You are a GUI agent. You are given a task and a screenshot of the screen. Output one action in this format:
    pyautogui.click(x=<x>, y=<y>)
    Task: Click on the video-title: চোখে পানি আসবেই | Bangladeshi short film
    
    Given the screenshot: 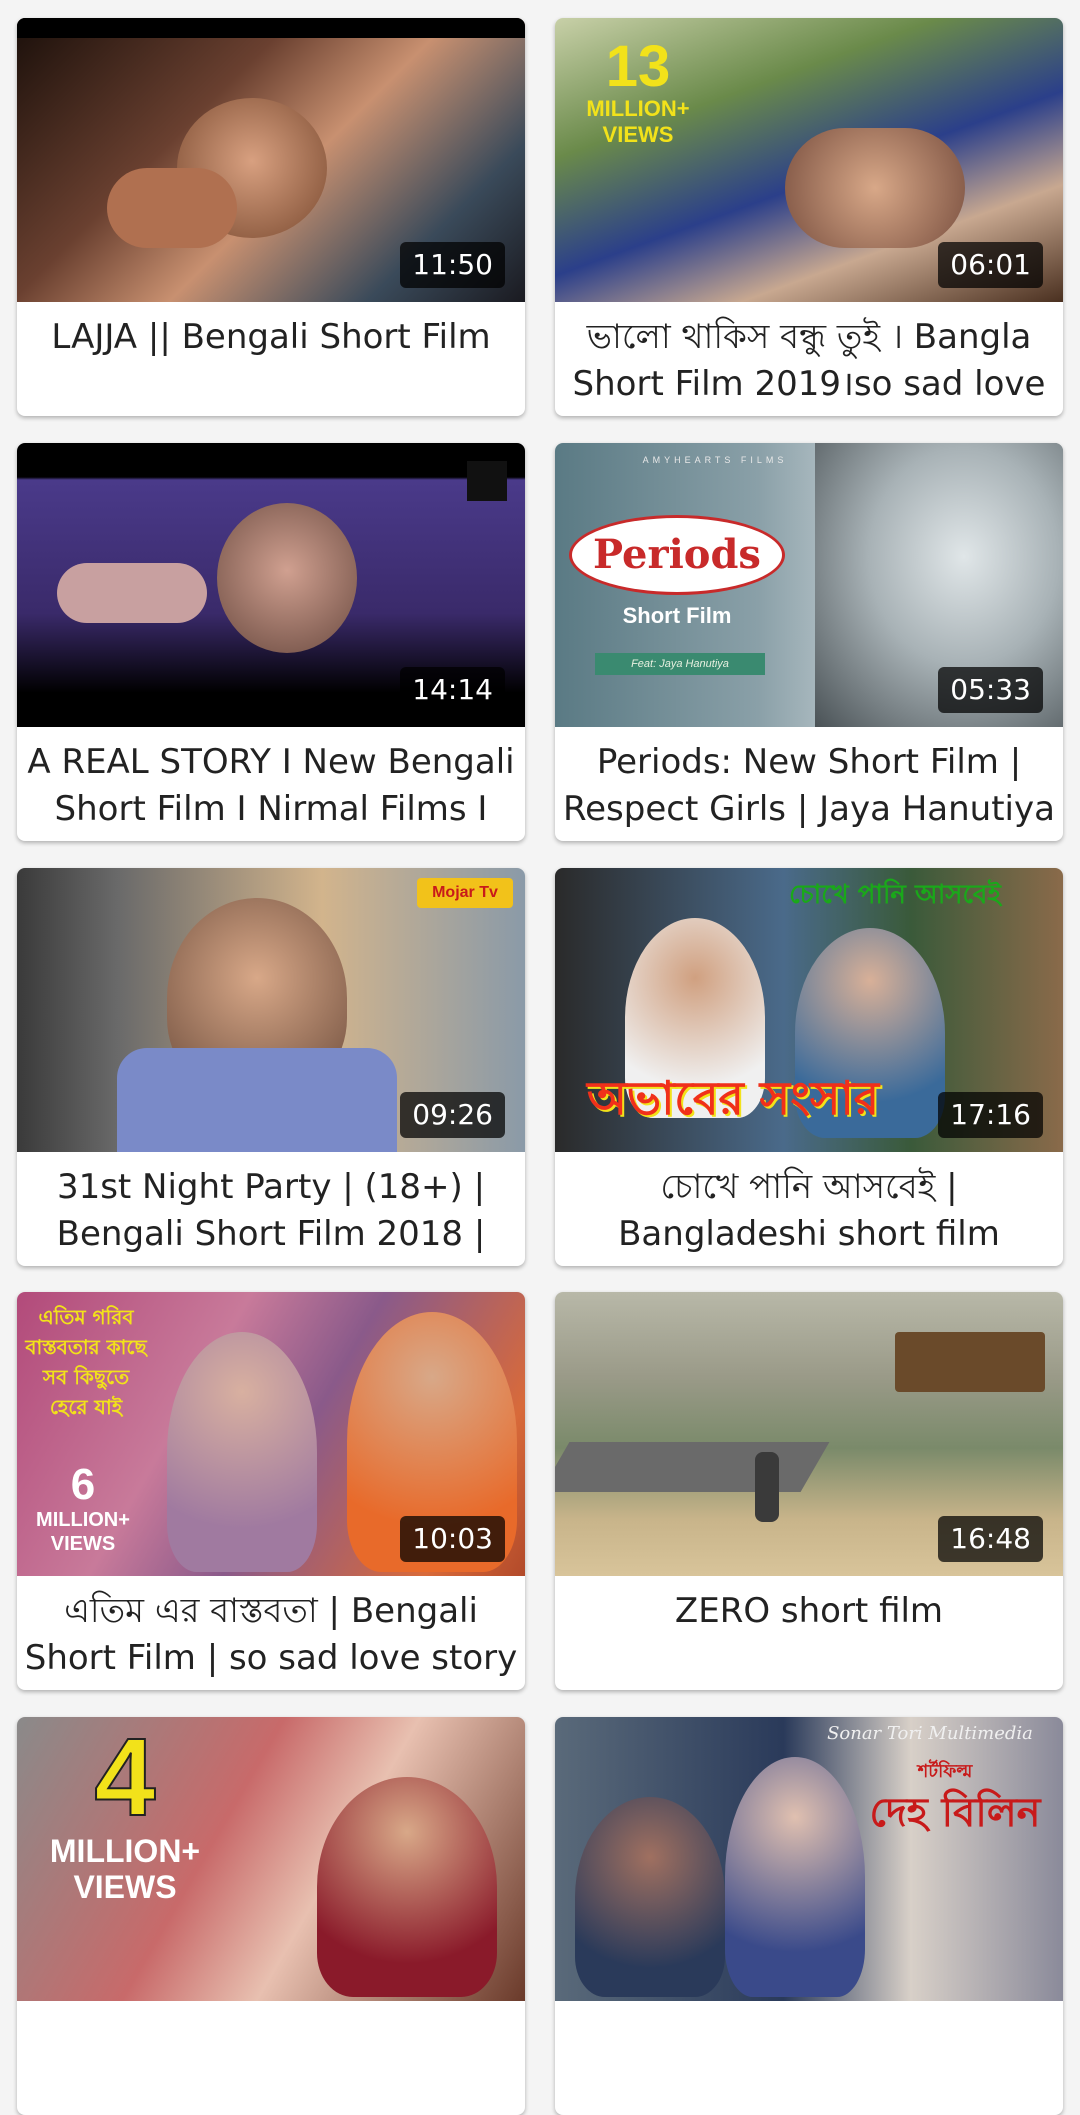 What is the action you would take?
    pyautogui.click(x=809, y=1206)
    